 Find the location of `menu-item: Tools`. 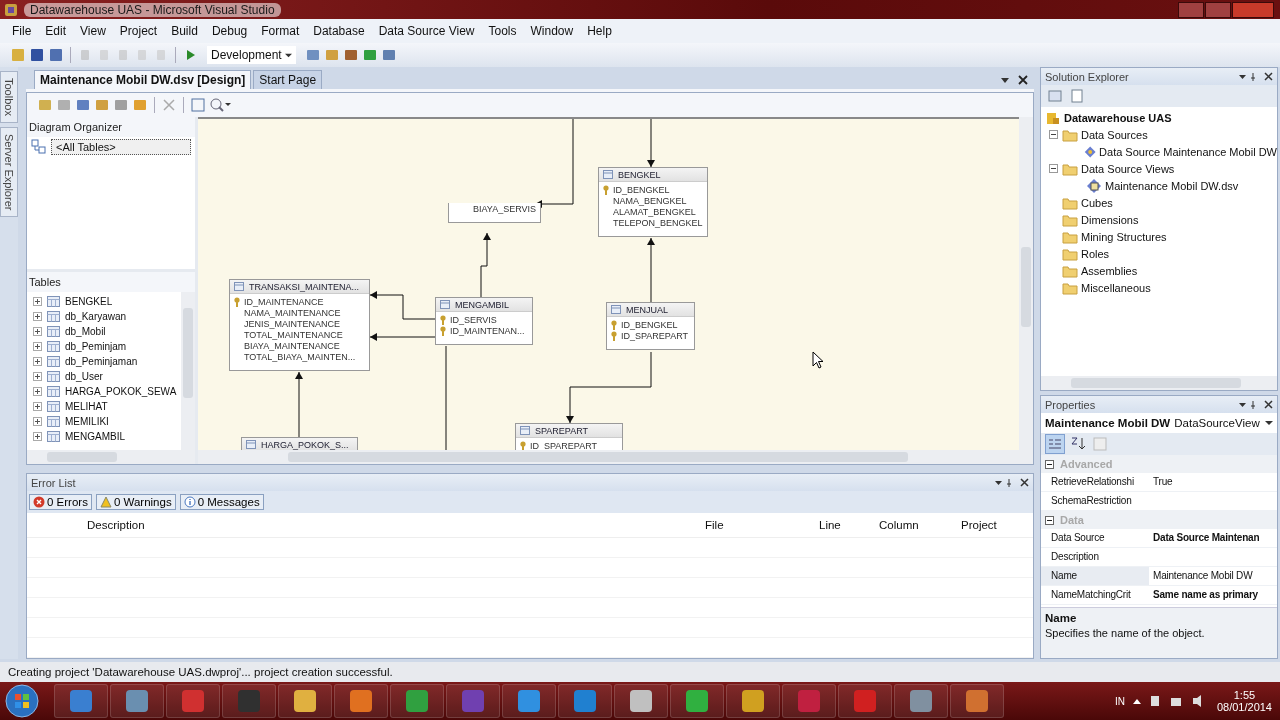

menu-item: Tools is located at coordinates (502, 31).